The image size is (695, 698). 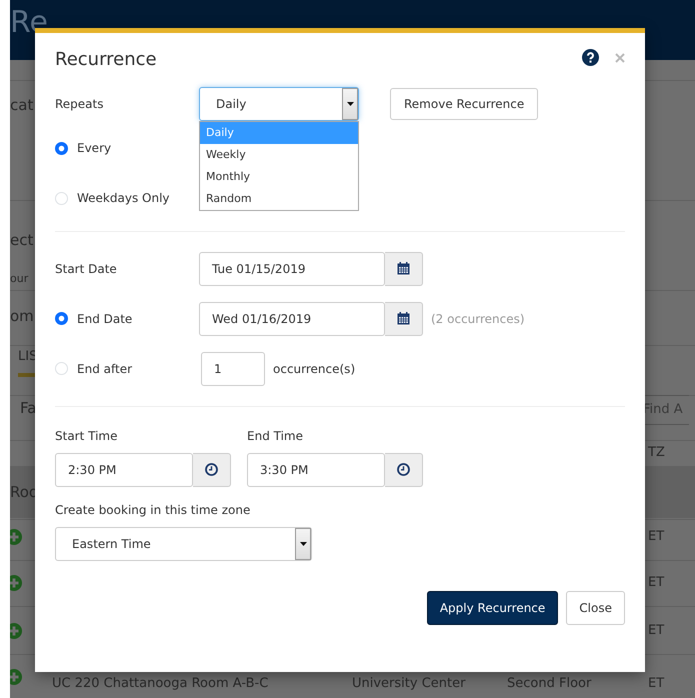 What do you see at coordinates (279, 177) in the screenshot?
I see `dropdown-option: Monthly` at bounding box center [279, 177].